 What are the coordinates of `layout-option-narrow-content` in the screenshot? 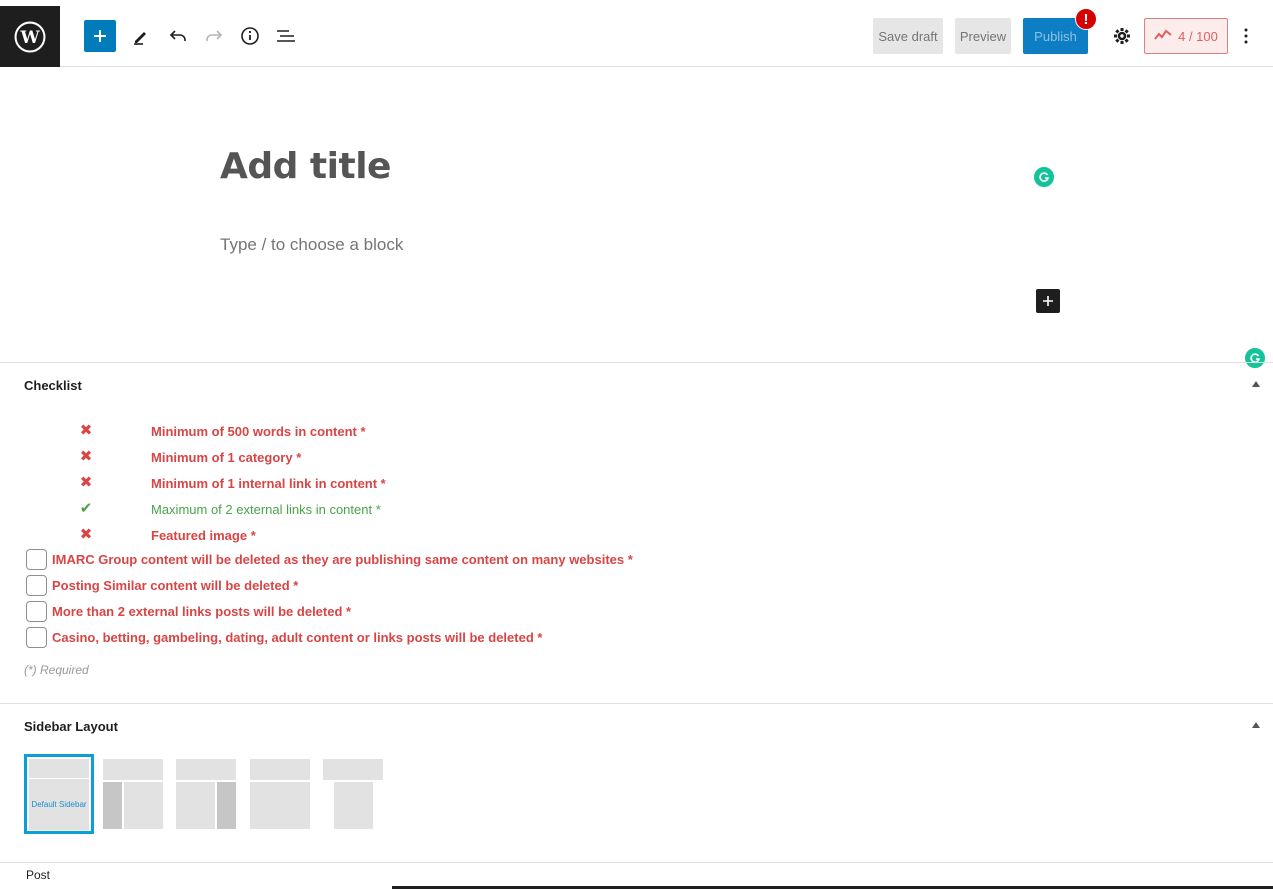 It's located at (353, 794).